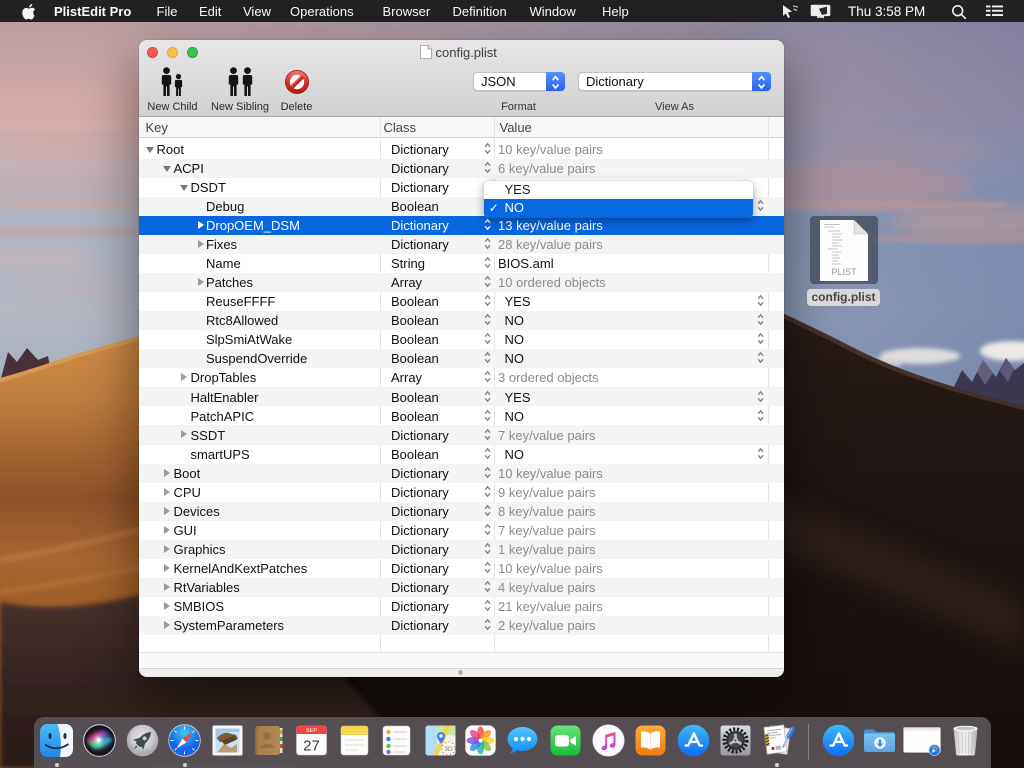  I want to click on svg-text: SEP, so click(311, 731).